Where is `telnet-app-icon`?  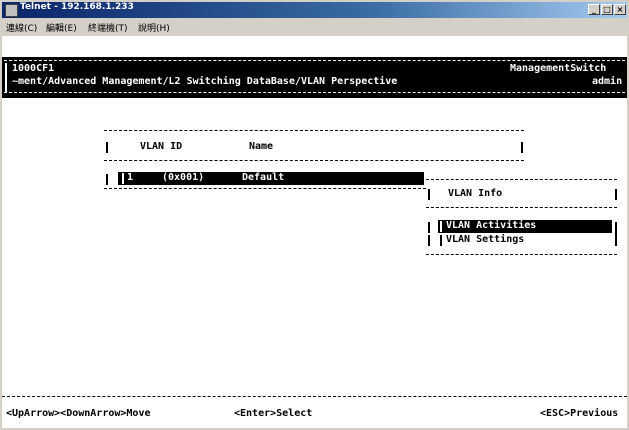
telnet-app-icon is located at coordinates (11, 10).